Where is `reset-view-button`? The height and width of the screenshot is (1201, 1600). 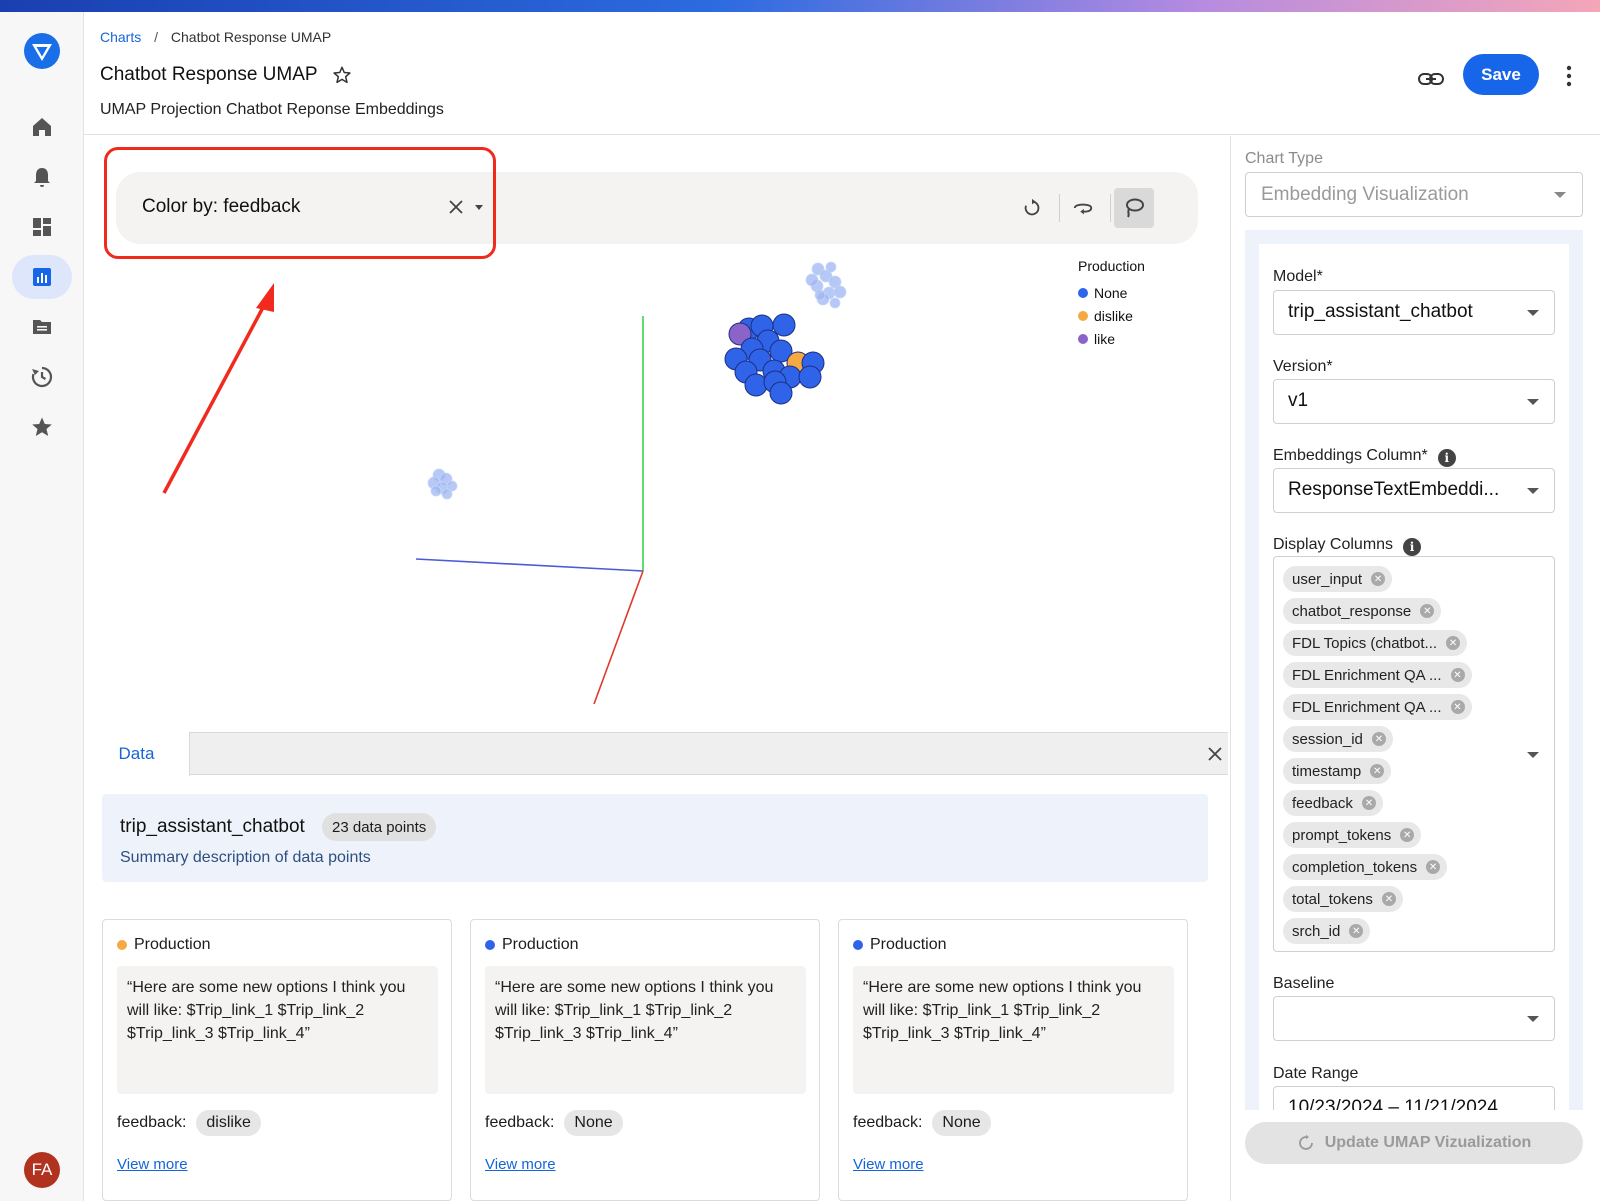
reset-view-button is located at coordinates (1032, 208).